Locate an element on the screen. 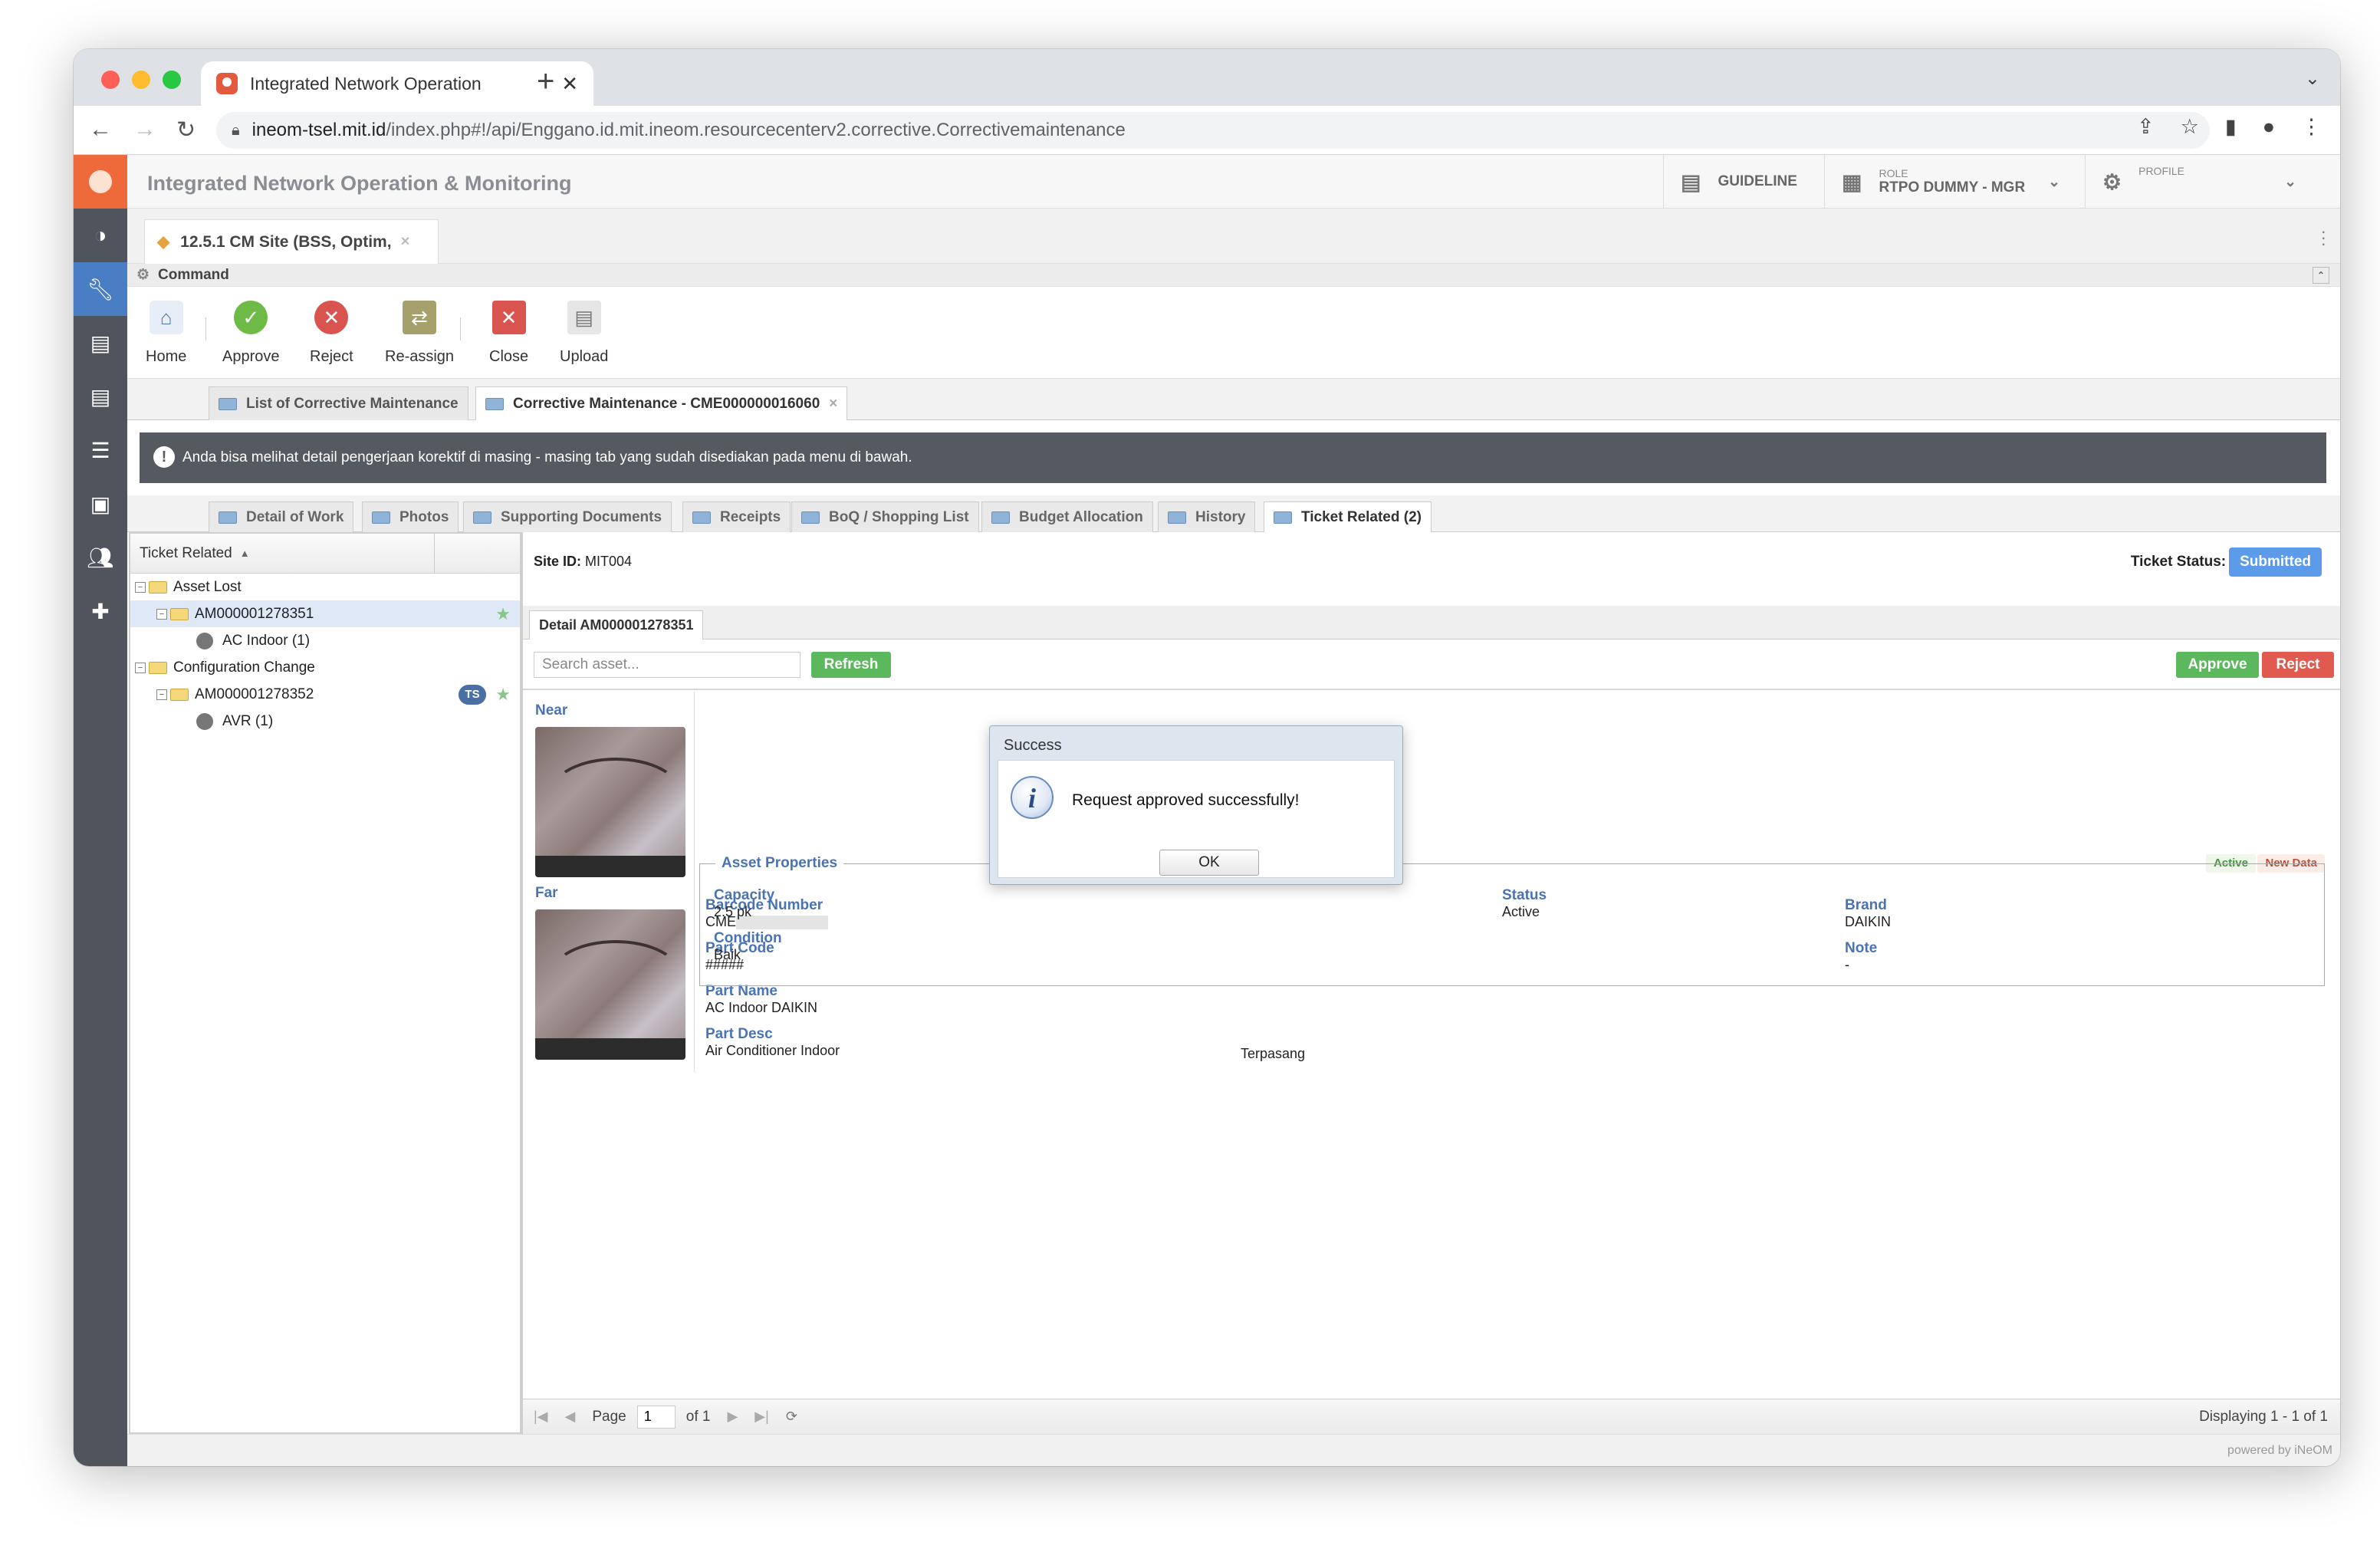 This screenshot has height=1552, width=2380. x-circle-icon: ✕ is located at coordinates (332, 317).